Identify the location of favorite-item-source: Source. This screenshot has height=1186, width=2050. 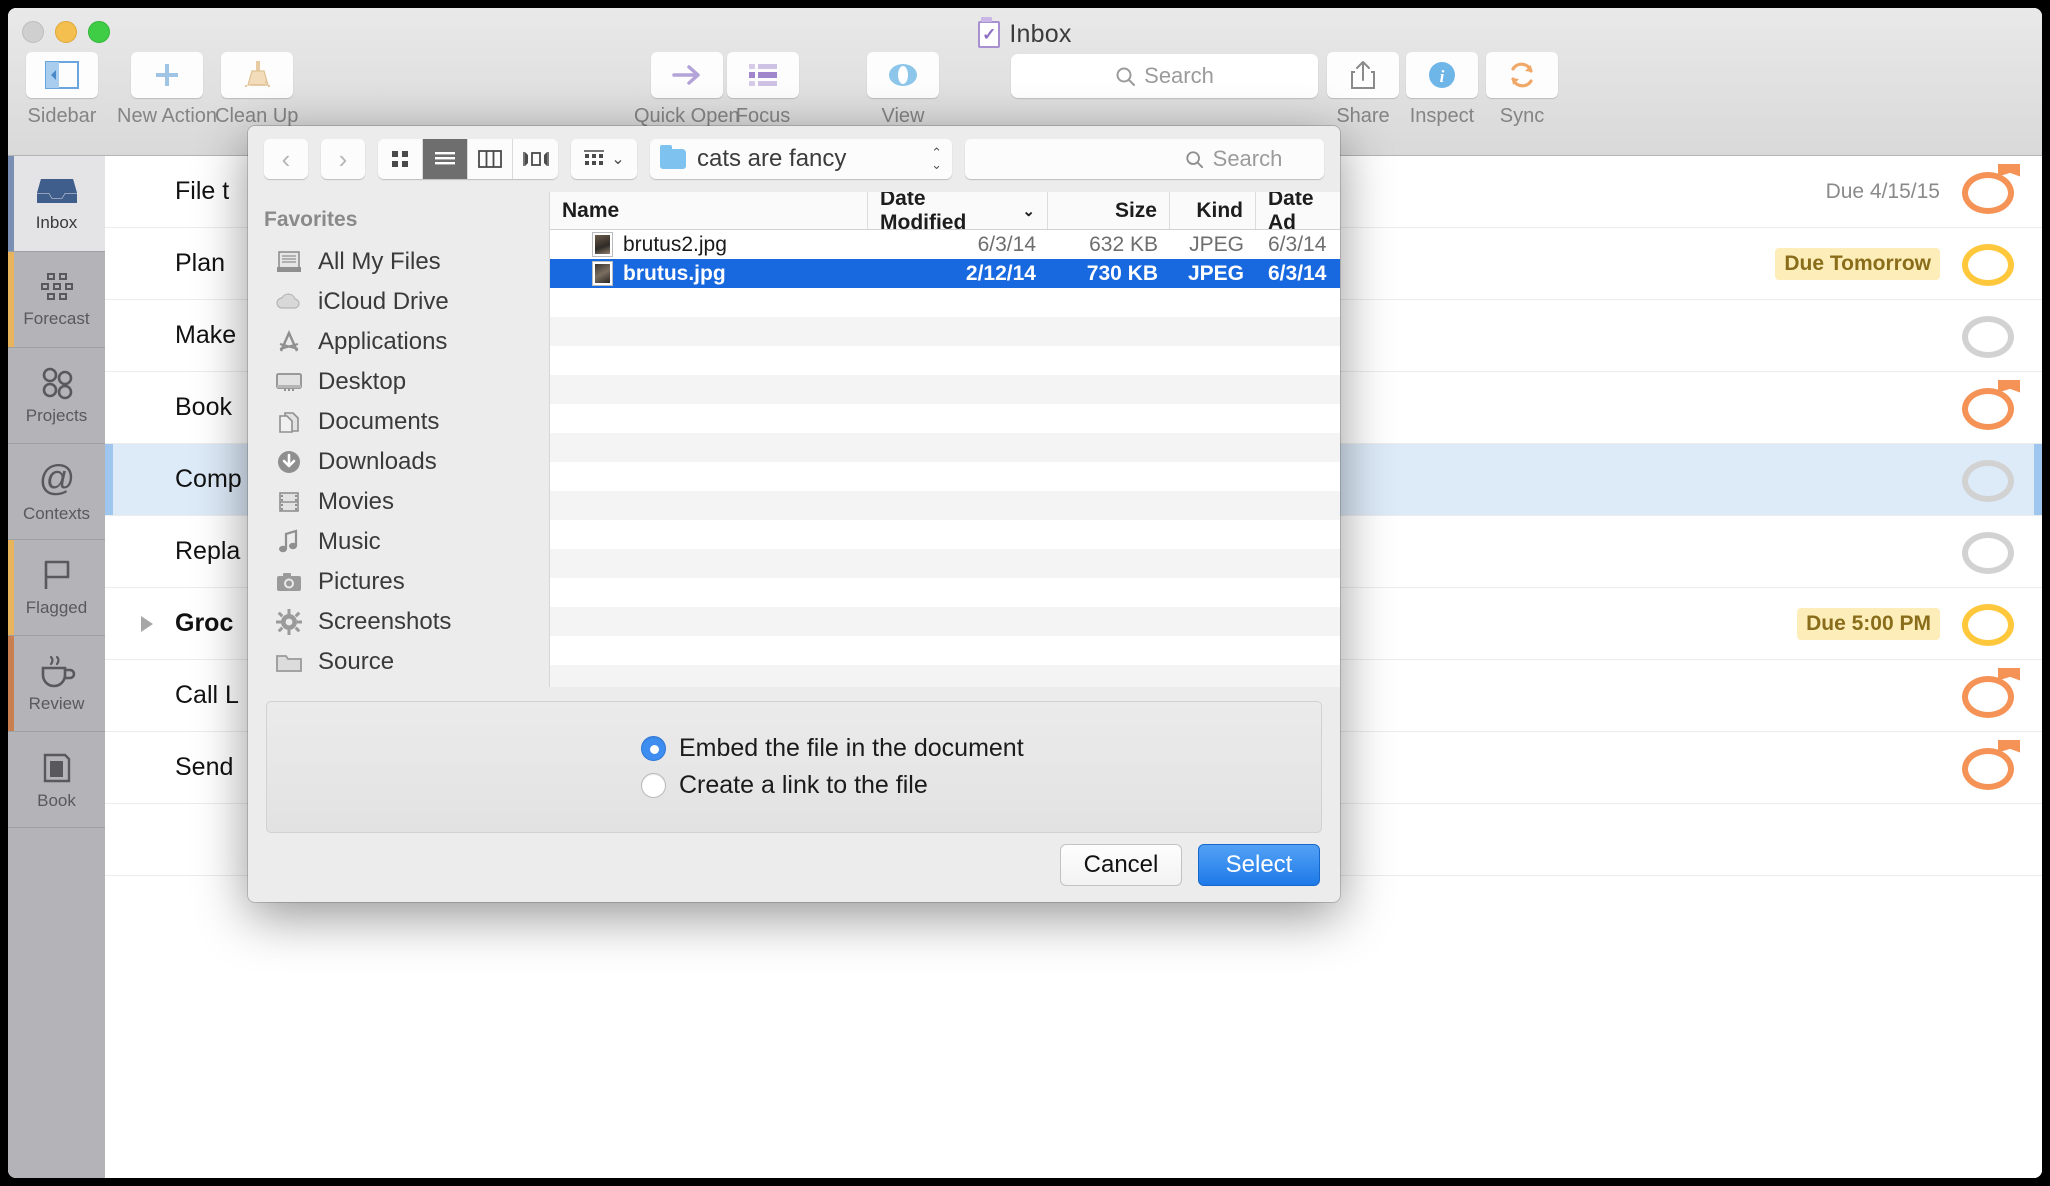
(398, 662).